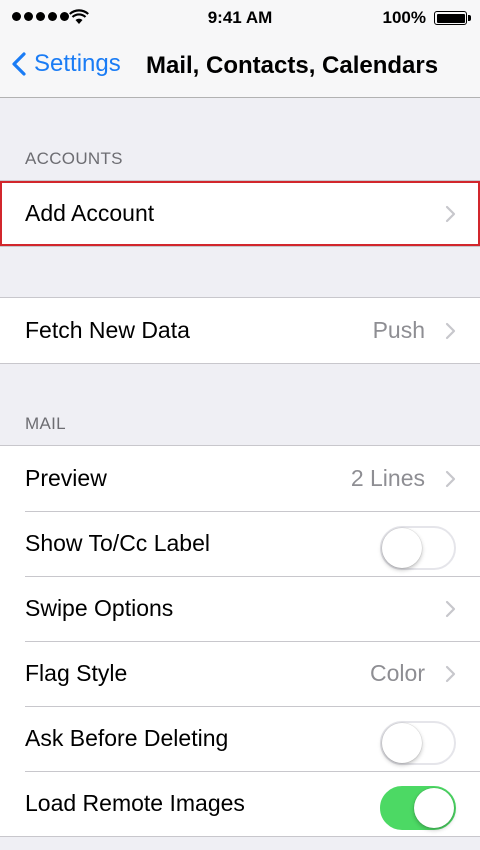  I want to click on swipe-options-label: Swipe Options, so click(99, 608).